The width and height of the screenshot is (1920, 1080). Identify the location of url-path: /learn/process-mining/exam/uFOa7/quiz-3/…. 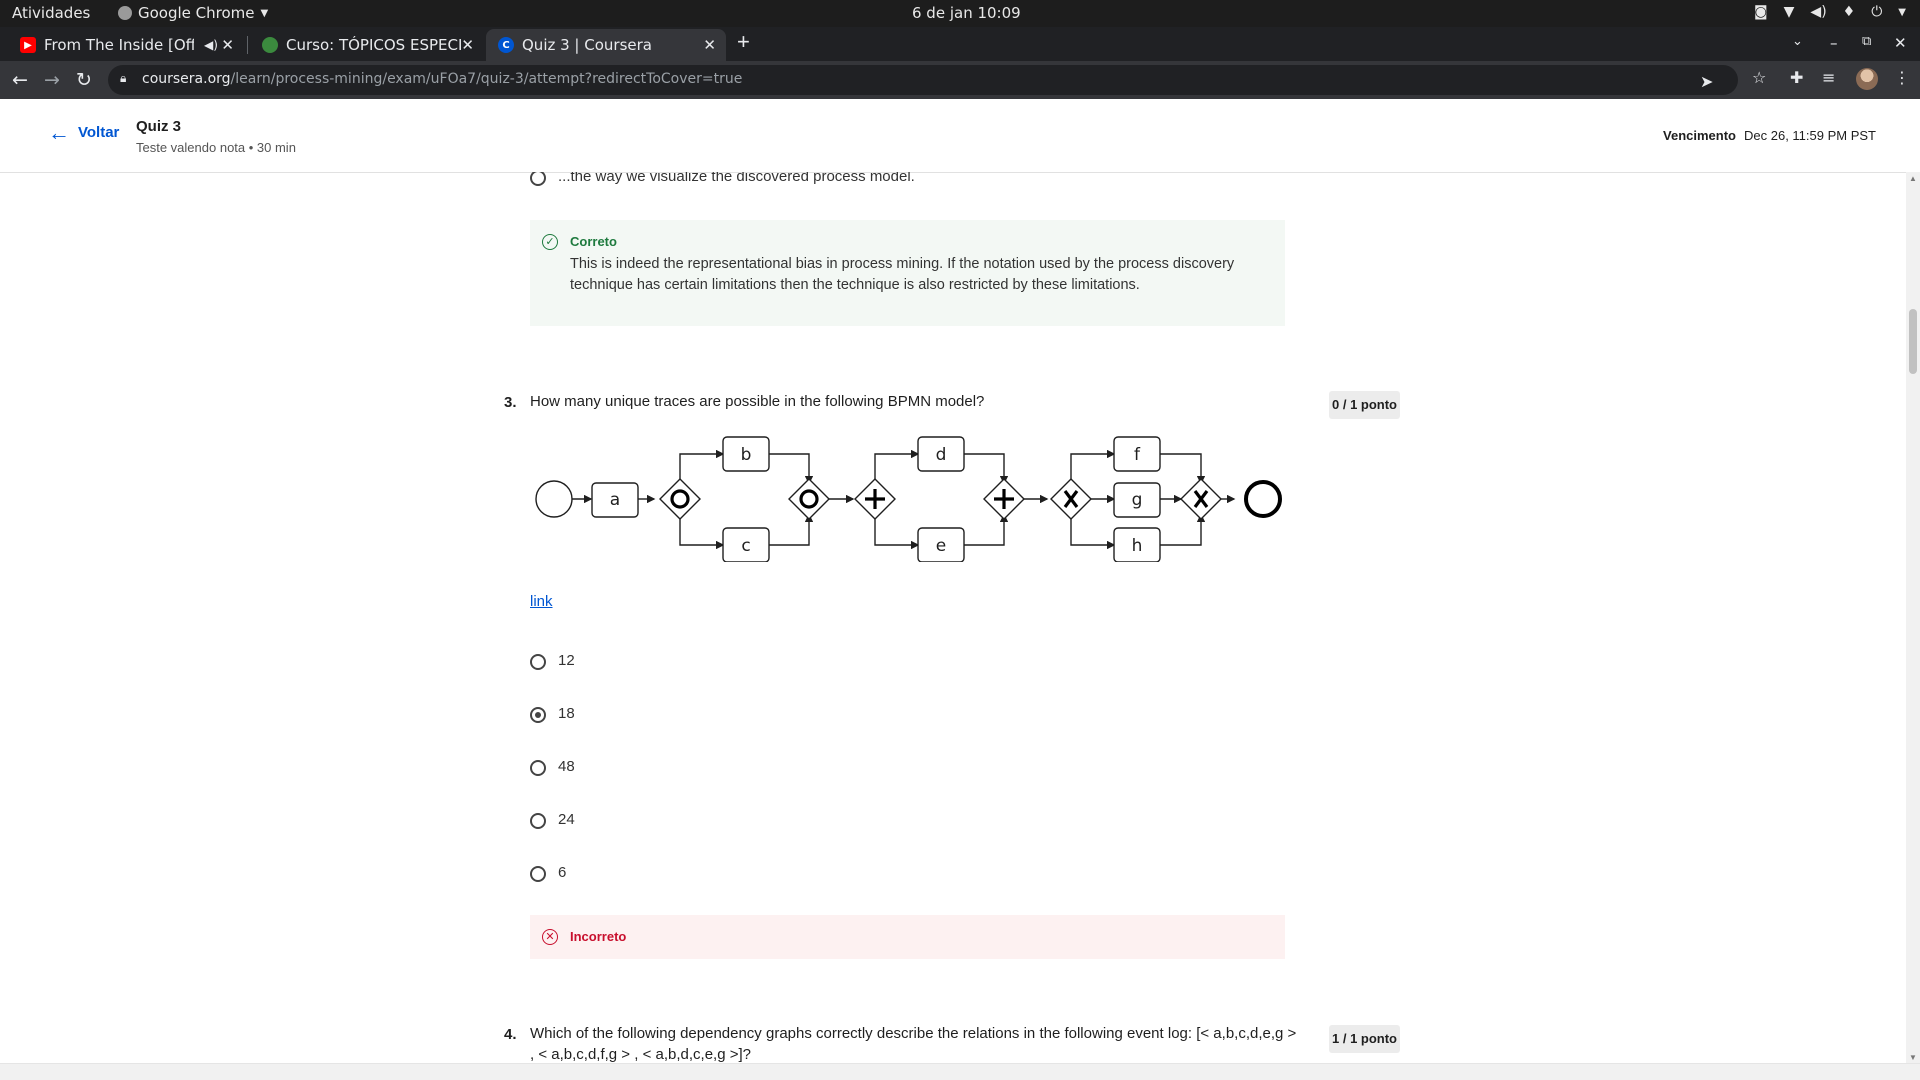
(486, 79).